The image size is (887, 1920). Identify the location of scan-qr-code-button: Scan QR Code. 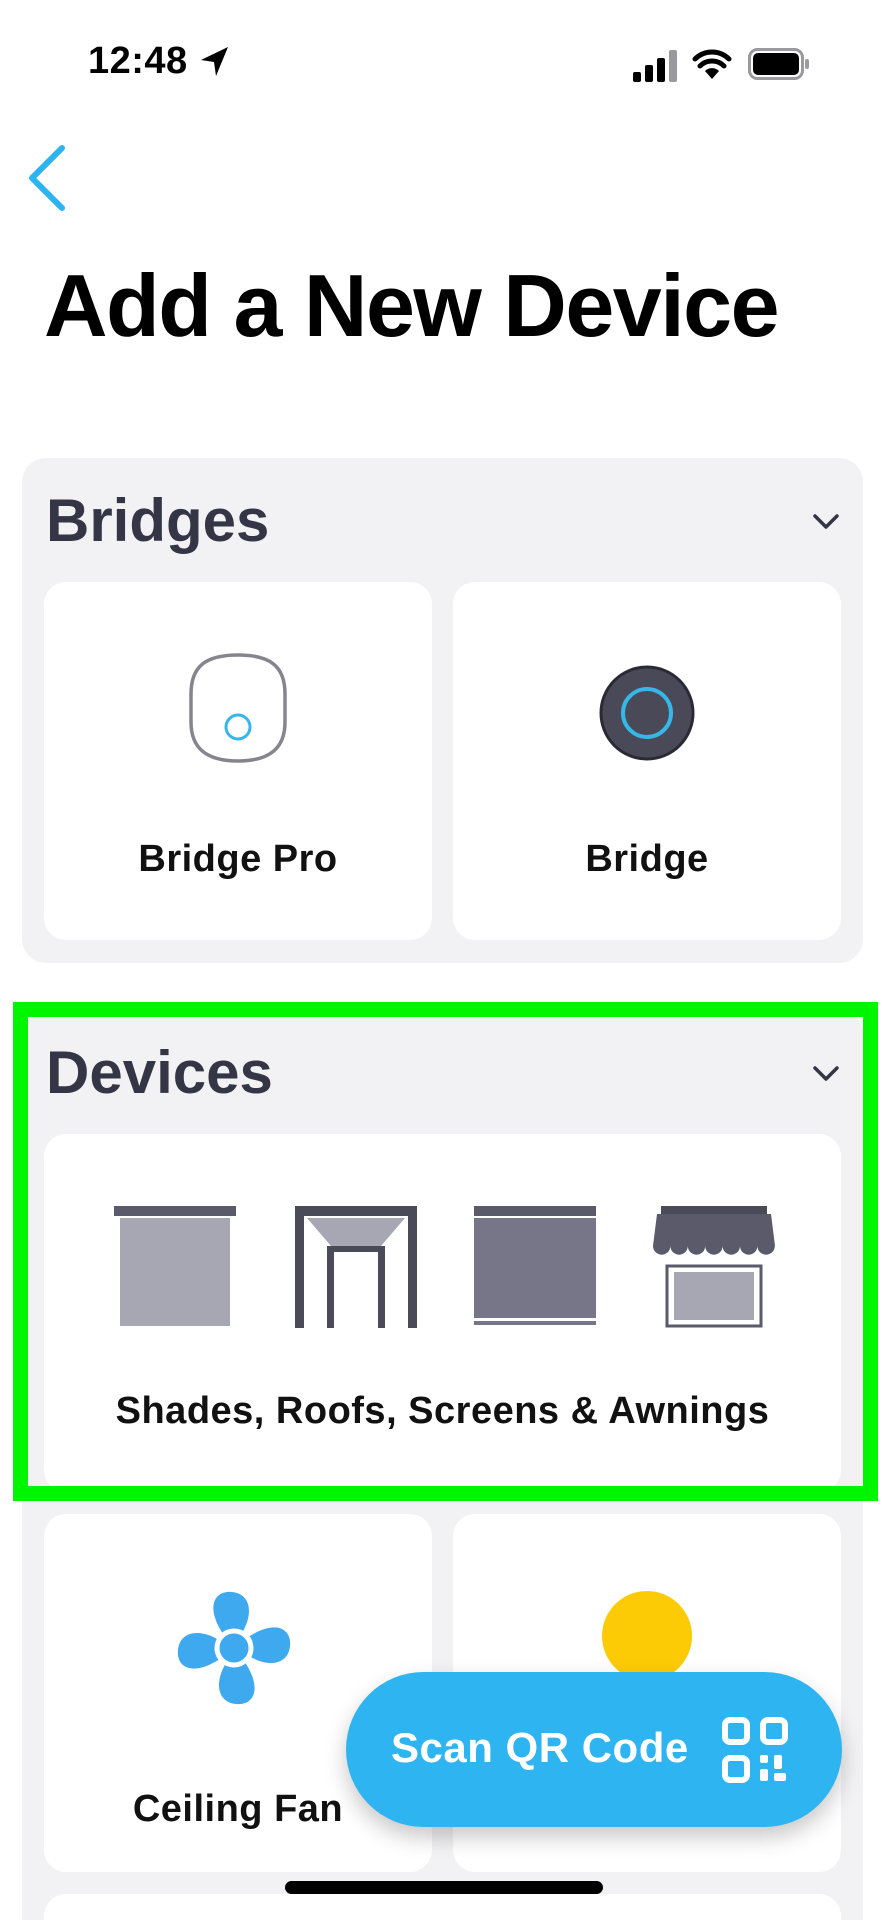
(594, 1749).